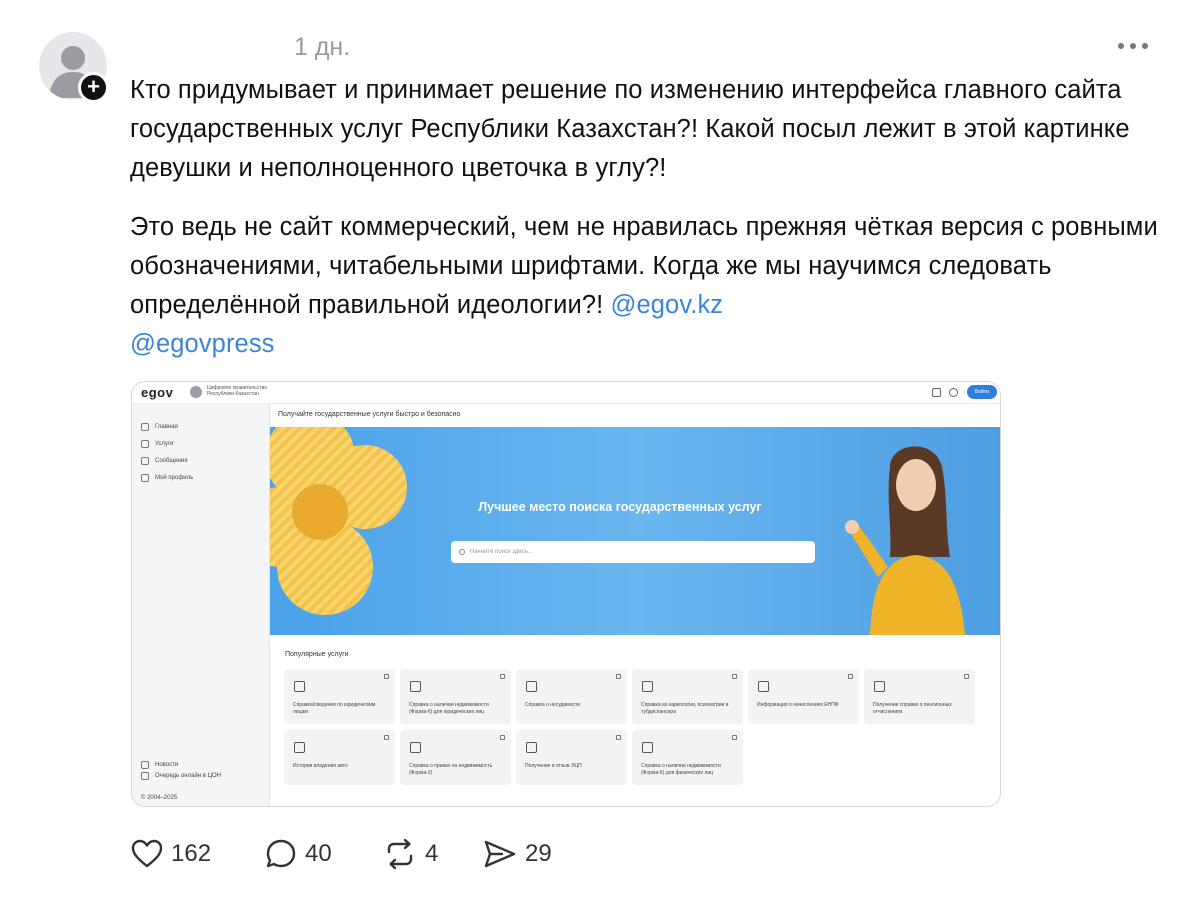 The image size is (1200, 899). Describe the element at coordinates (159, 798) in the screenshot. I see `egov-copyright: © 2004–2025` at that location.